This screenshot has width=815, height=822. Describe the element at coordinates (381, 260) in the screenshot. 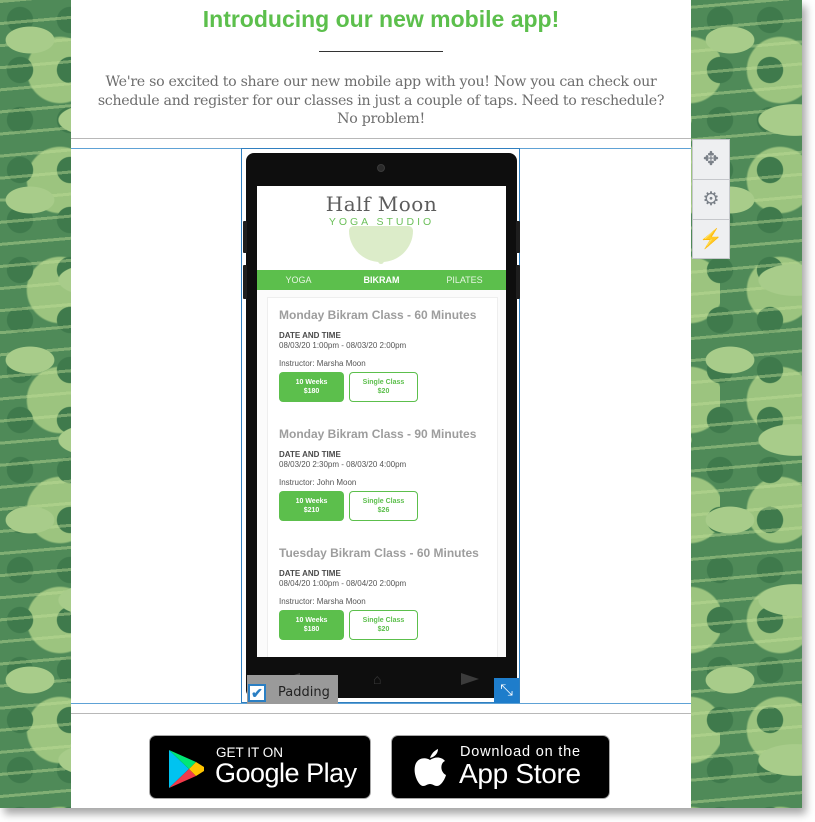

I see `lotus-tip` at that location.